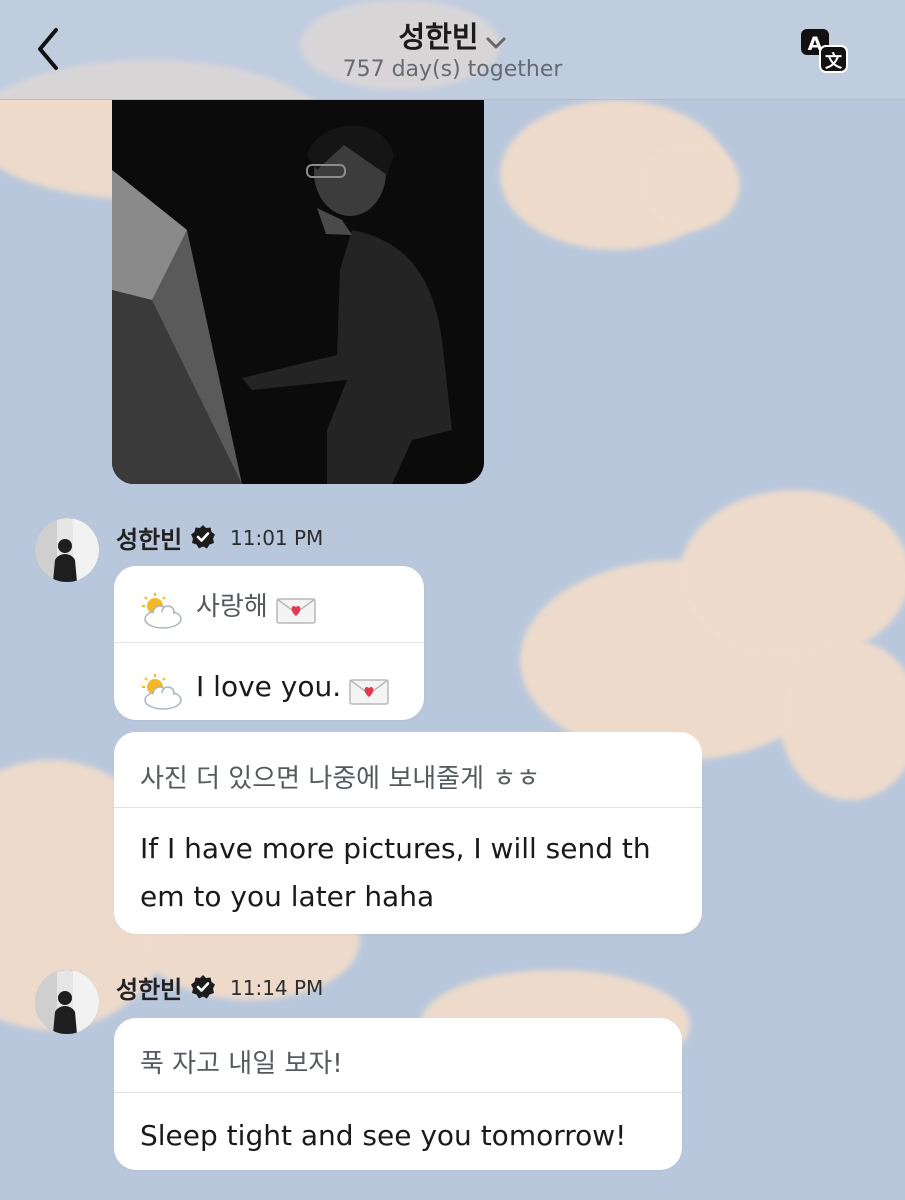  What do you see at coordinates (293, 687) in the screenshot?
I see `message-translation: I love you.` at bounding box center [293, 687].